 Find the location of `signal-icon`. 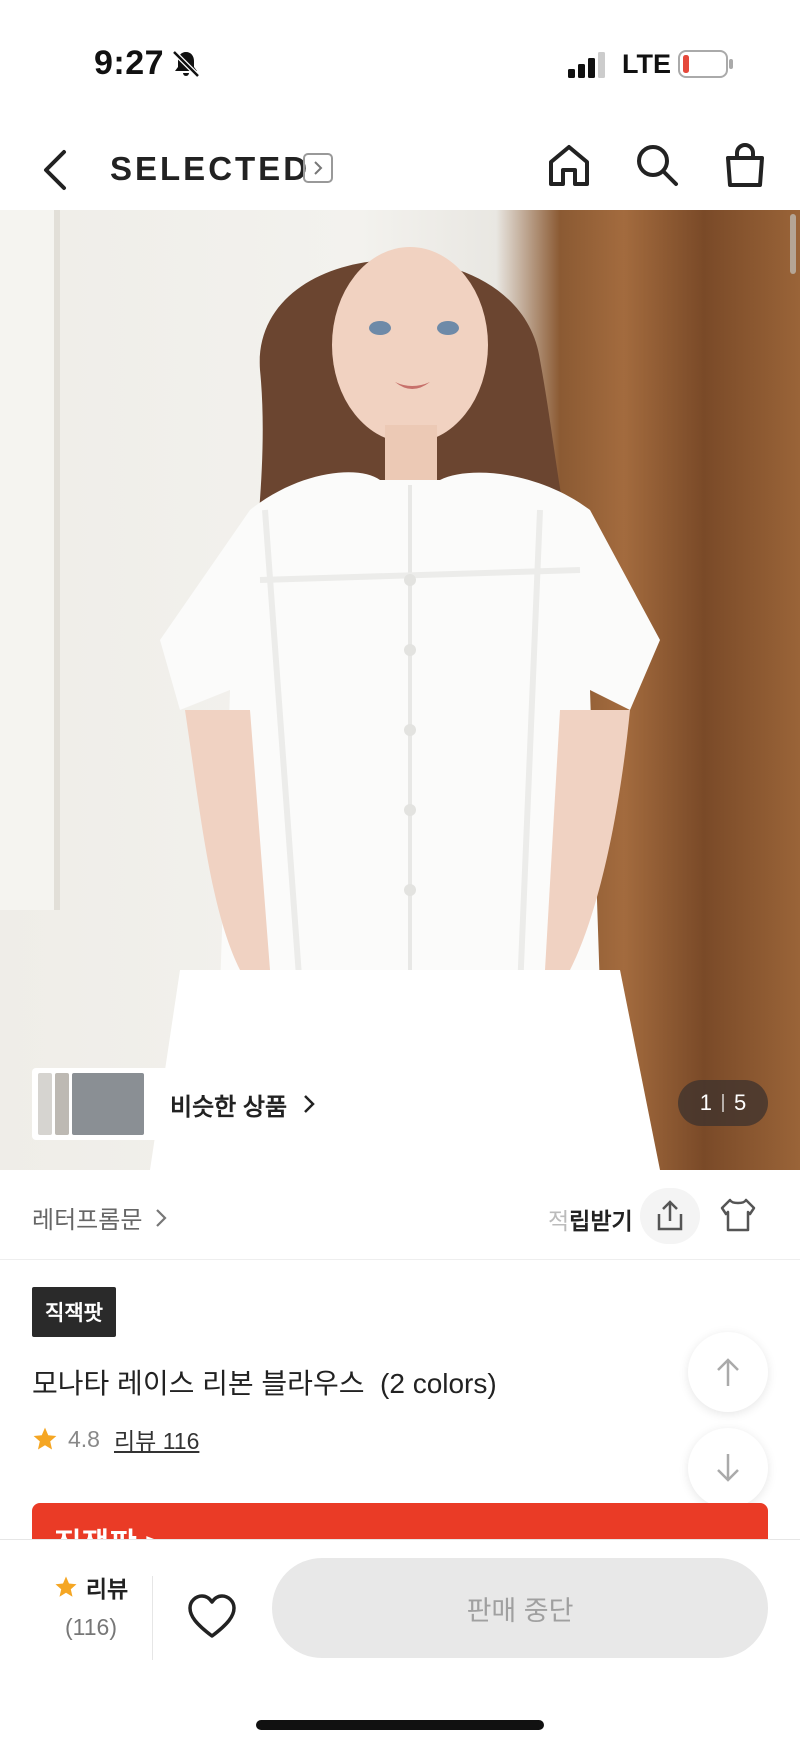

signal-icon is located at coordinates (586, 65).